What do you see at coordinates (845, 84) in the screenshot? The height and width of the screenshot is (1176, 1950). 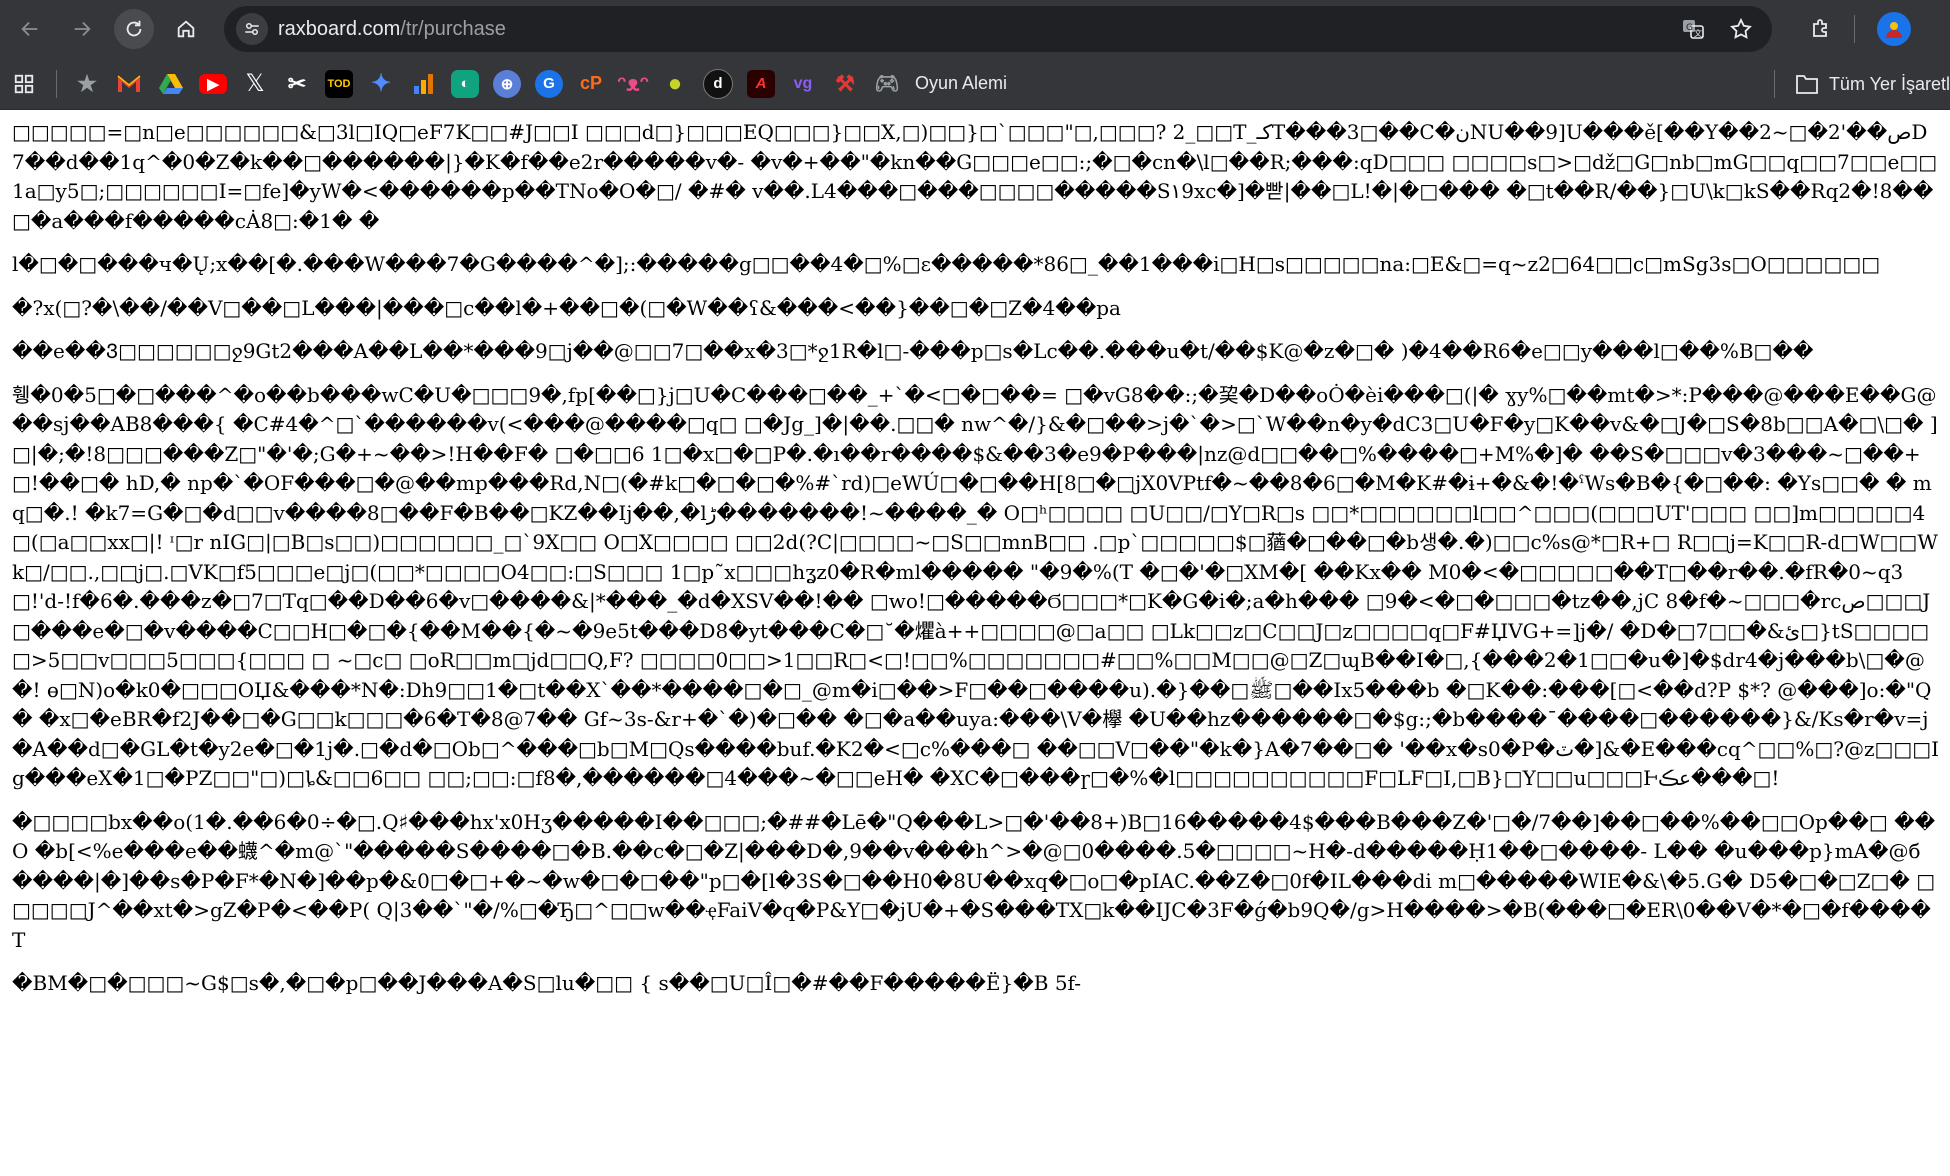 I see `brush-icon: ⚒` at bounding box center [845, 84].